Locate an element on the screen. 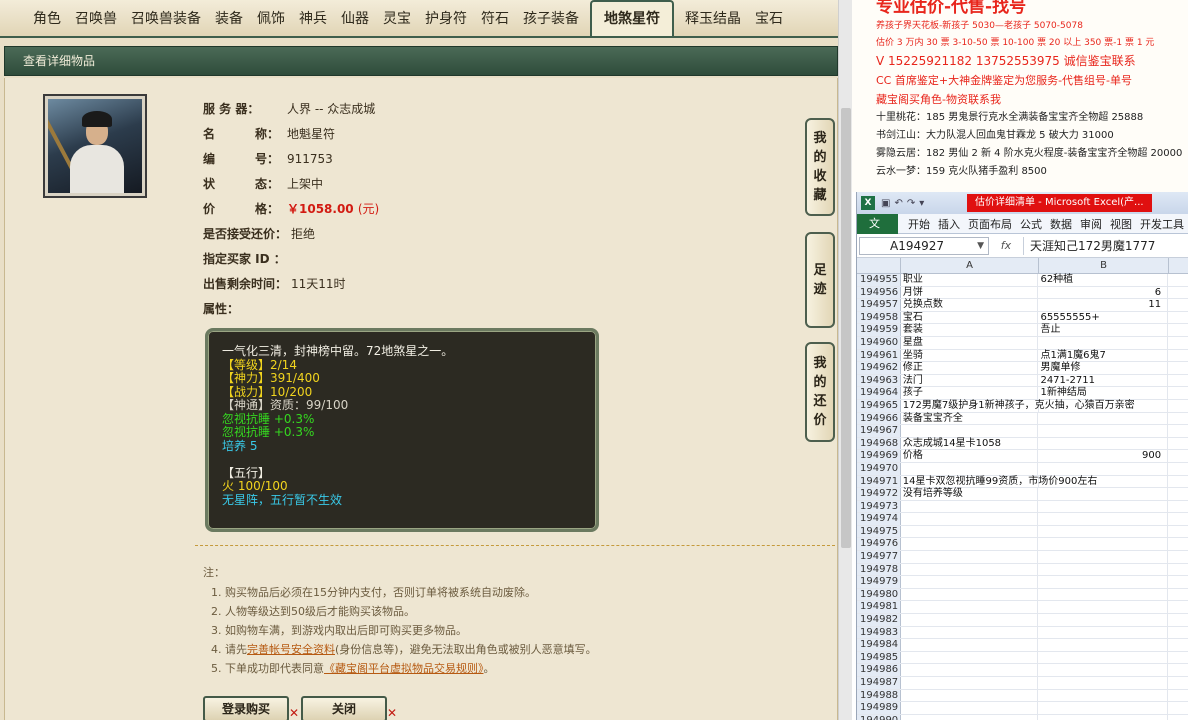  my-favorites-button: 我的收藏 is located at coordinates (820, 167).